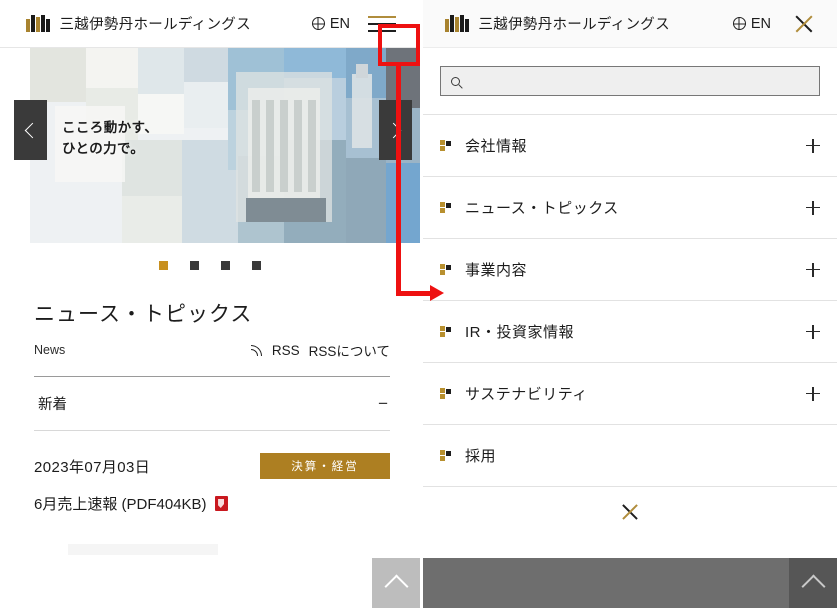  I want to click on menu-panel-brand-name: 三越伊勢丹ホールディングス, so click(574, 25).